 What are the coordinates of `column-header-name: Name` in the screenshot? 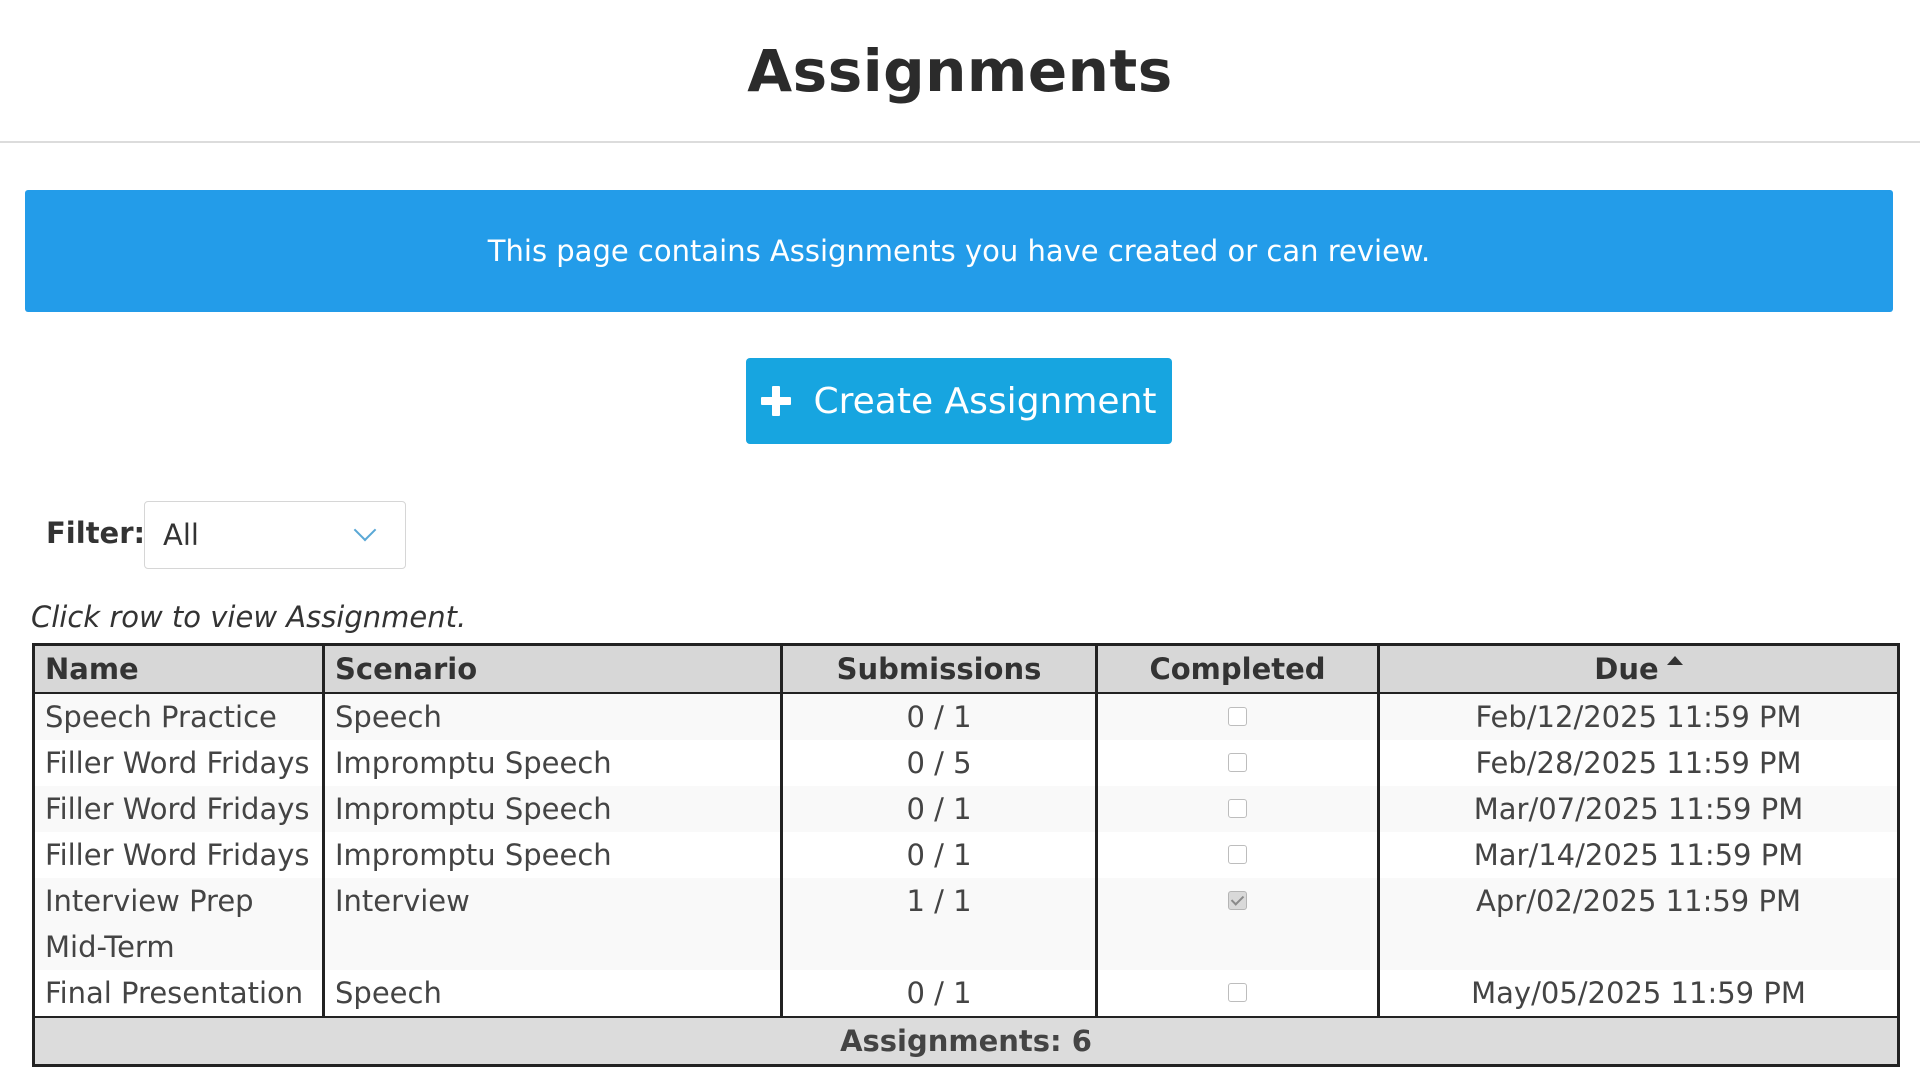 It's located at (178, 669).